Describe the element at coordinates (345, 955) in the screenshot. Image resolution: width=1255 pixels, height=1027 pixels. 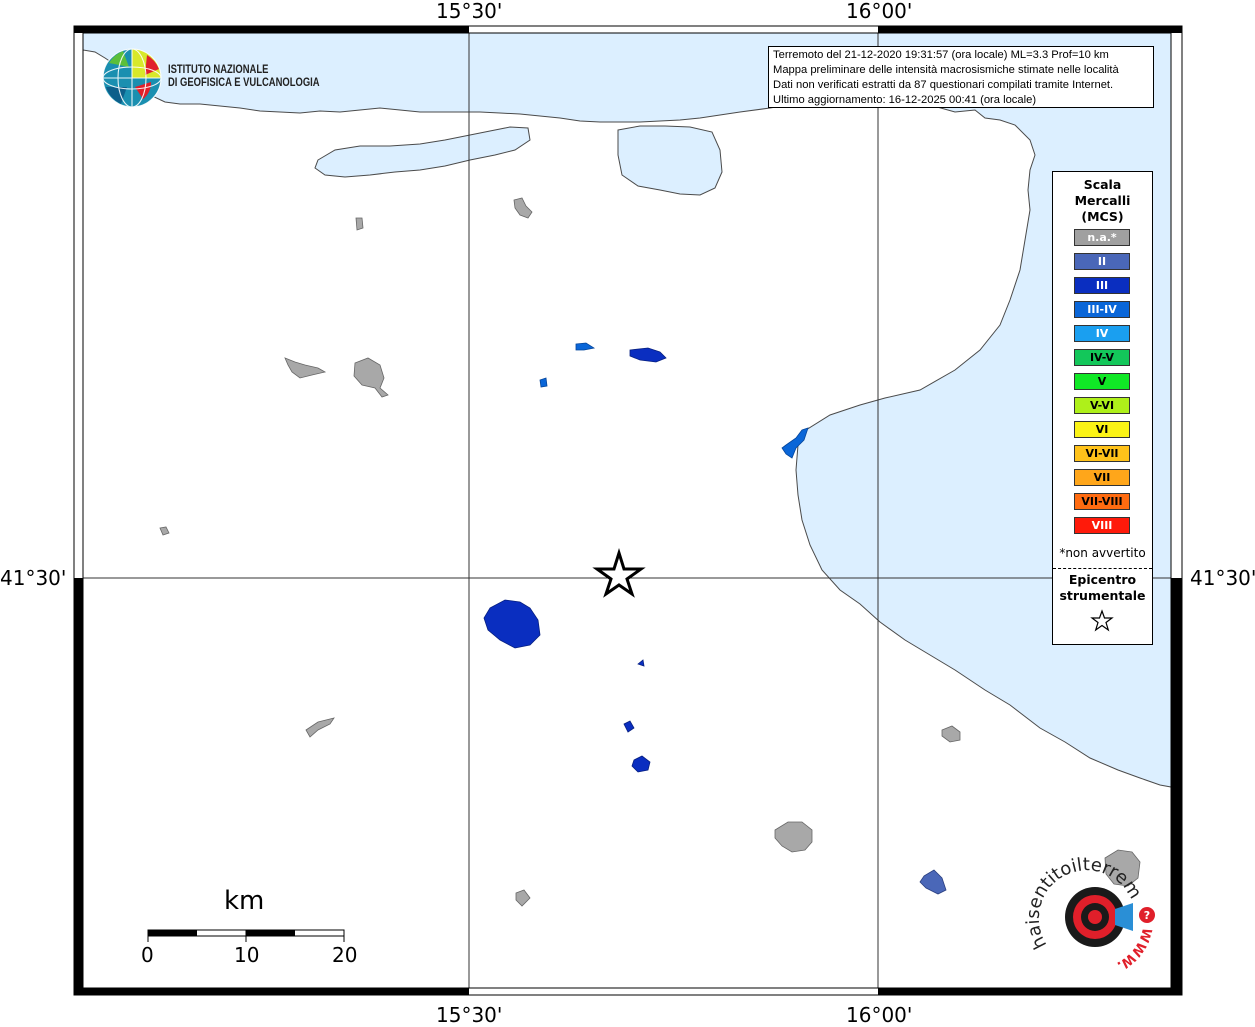
I see `scale-label-20: 20` at that location.